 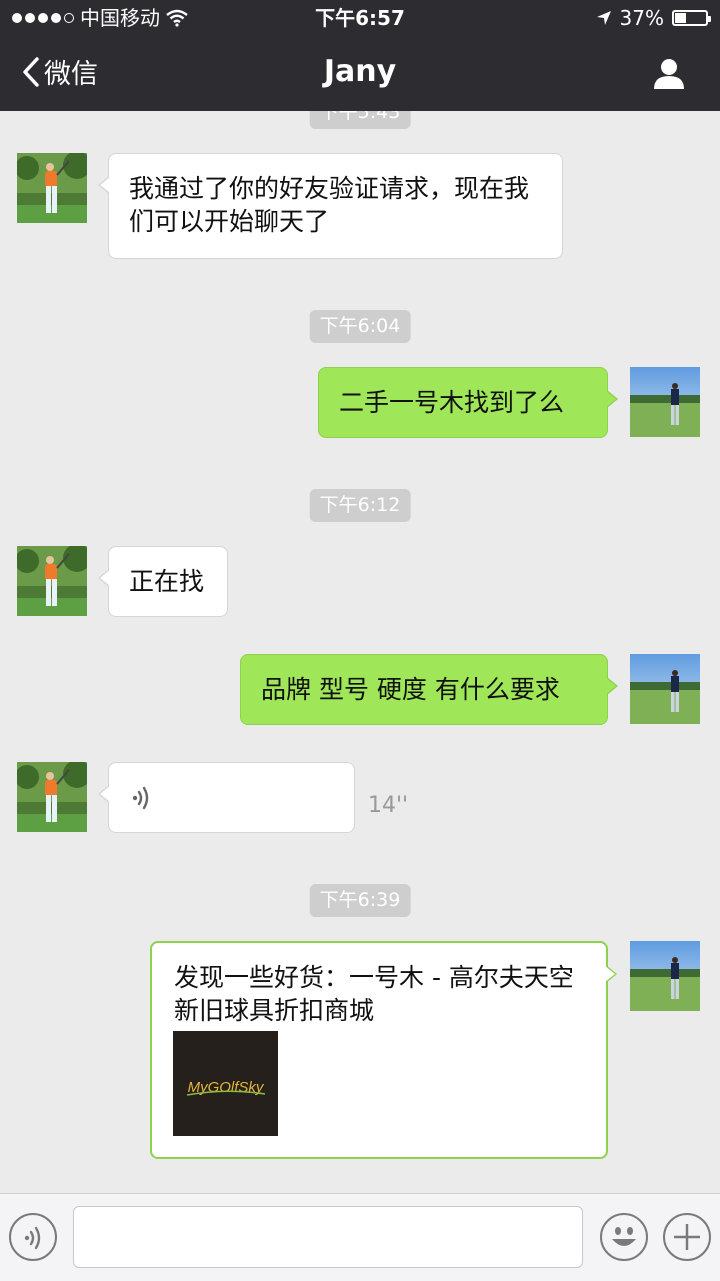 I want to click on timestamp: 下午6:04, so click(x=360, y=326).